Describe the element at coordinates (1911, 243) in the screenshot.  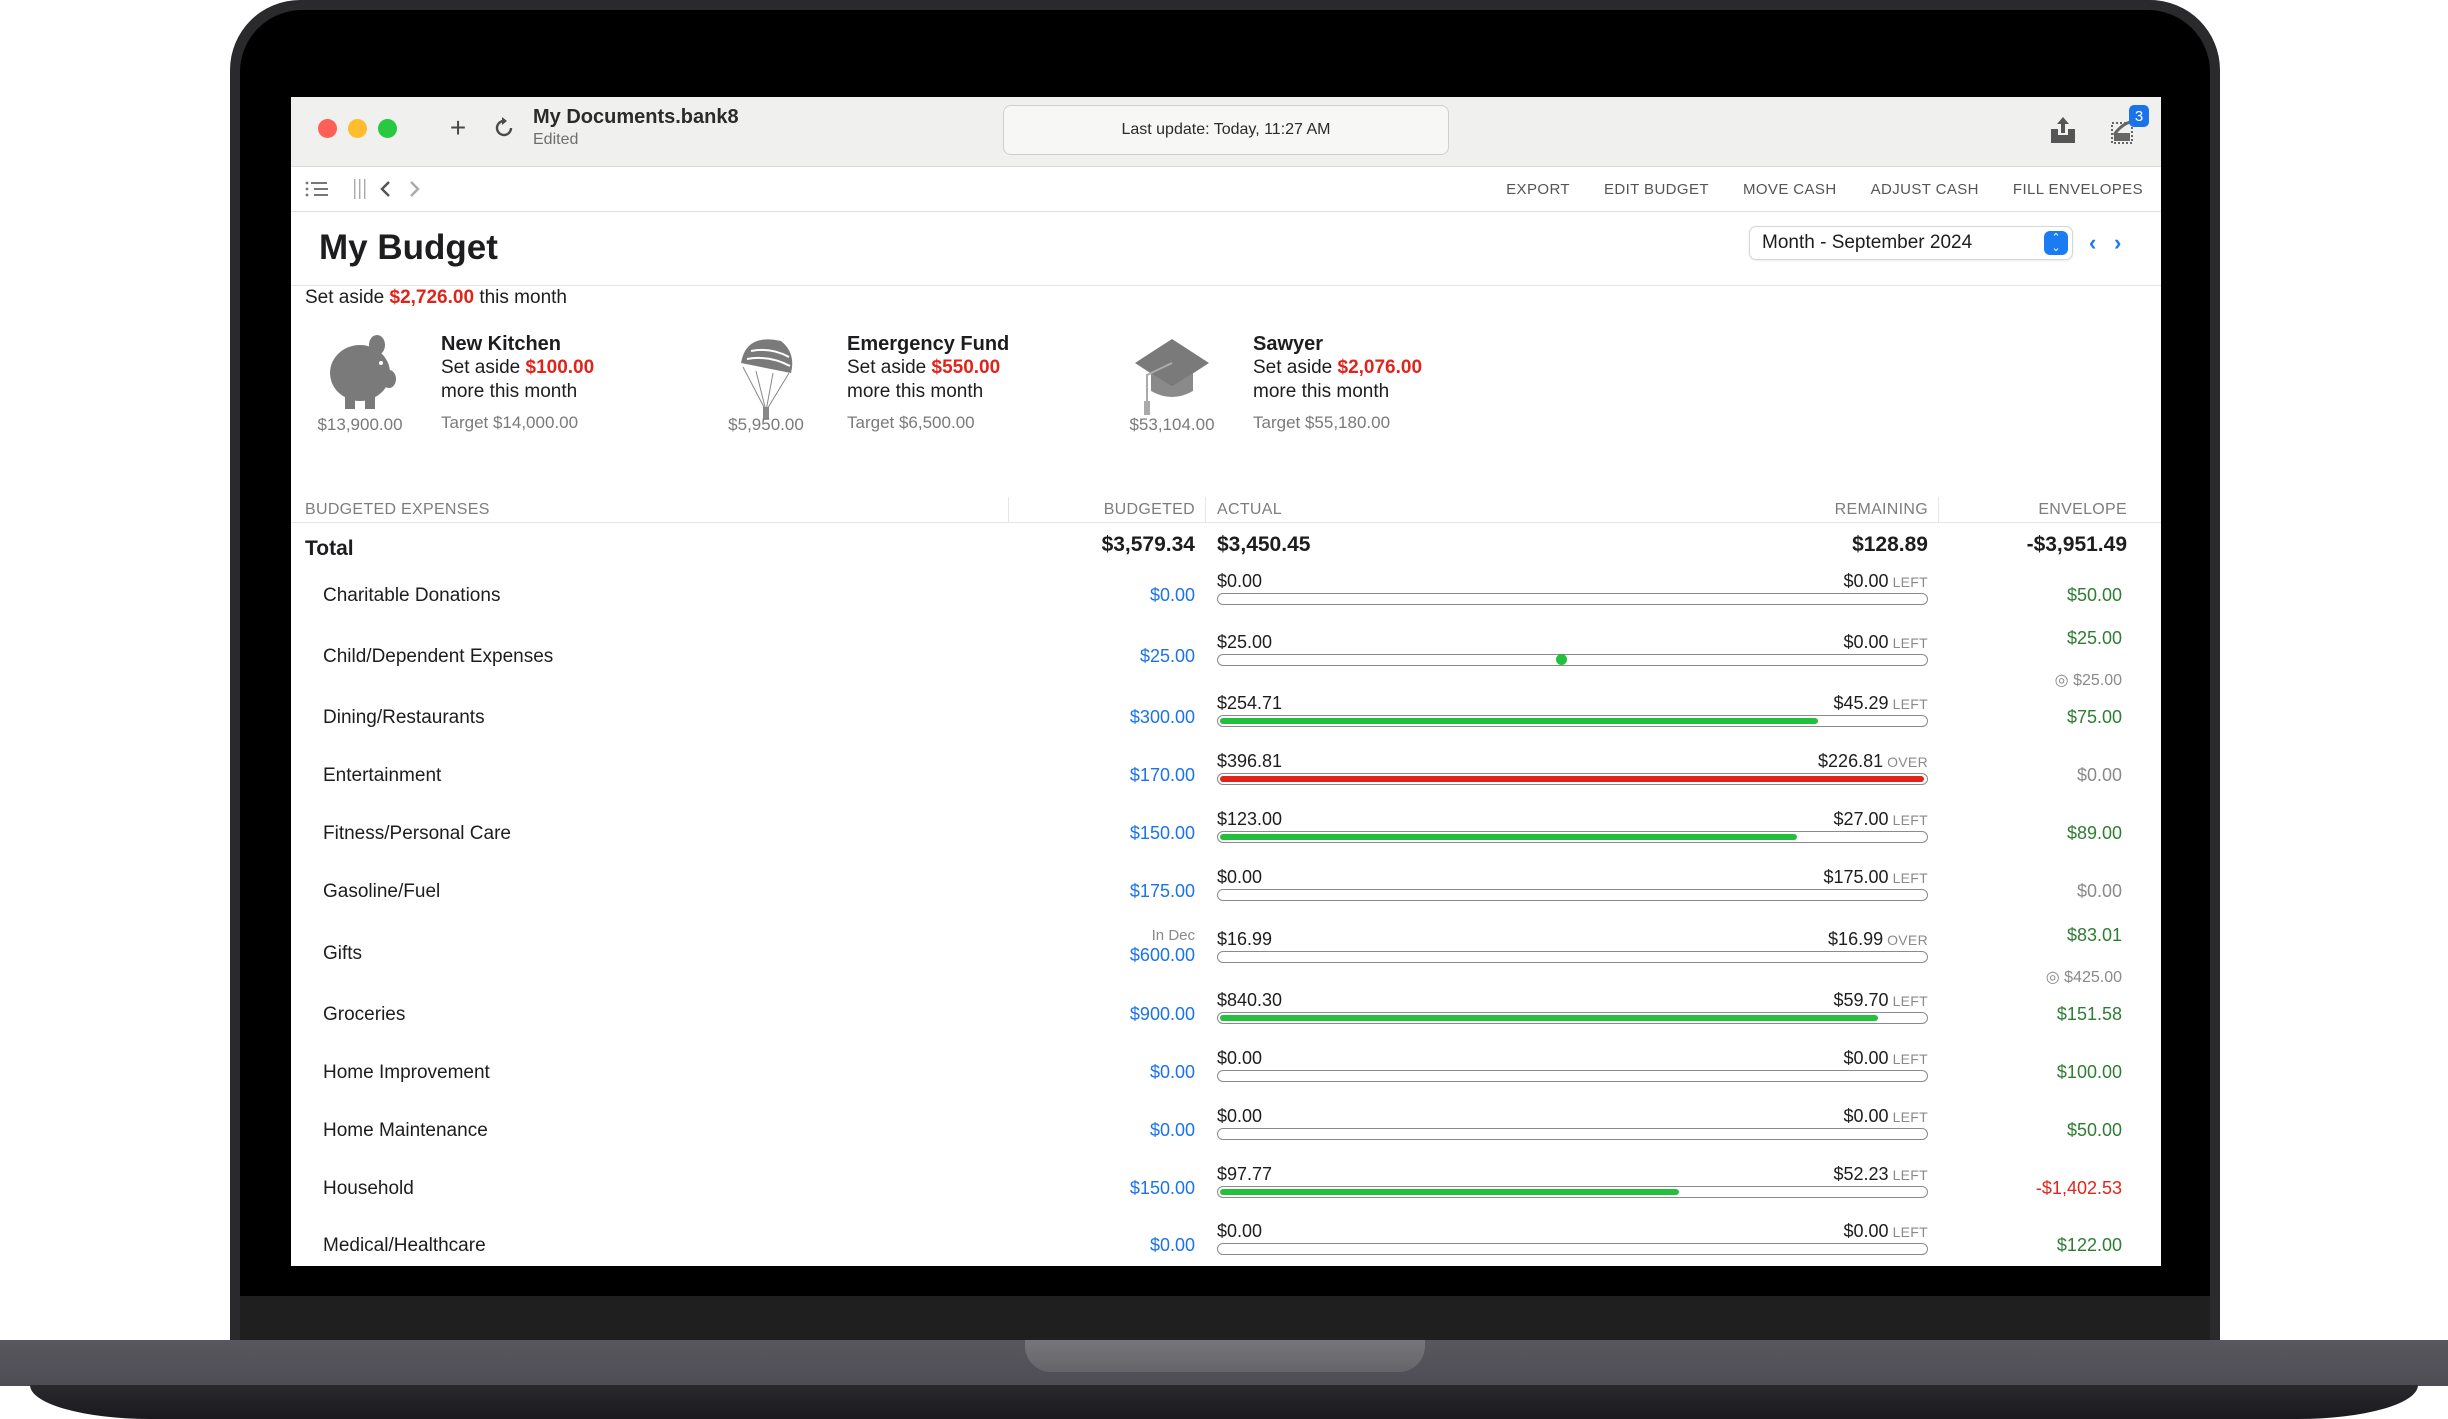
I see `period-select: Month - September 2024 ⌃ ⌄` at that location.